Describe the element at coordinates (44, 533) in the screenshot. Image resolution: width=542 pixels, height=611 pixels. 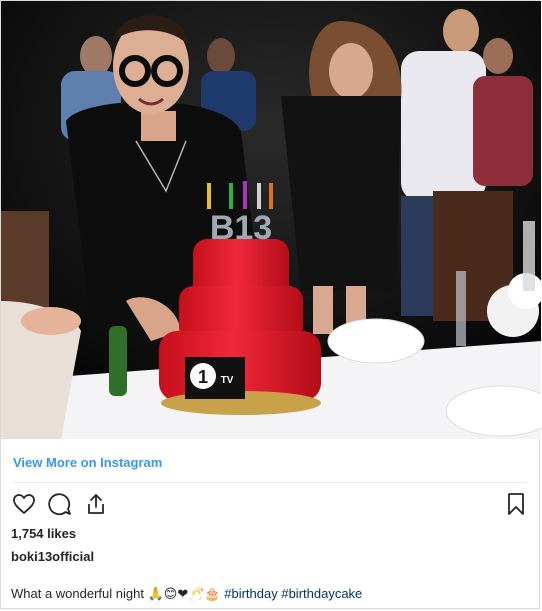
I see `likes-count: 1,754 likes` at that location.